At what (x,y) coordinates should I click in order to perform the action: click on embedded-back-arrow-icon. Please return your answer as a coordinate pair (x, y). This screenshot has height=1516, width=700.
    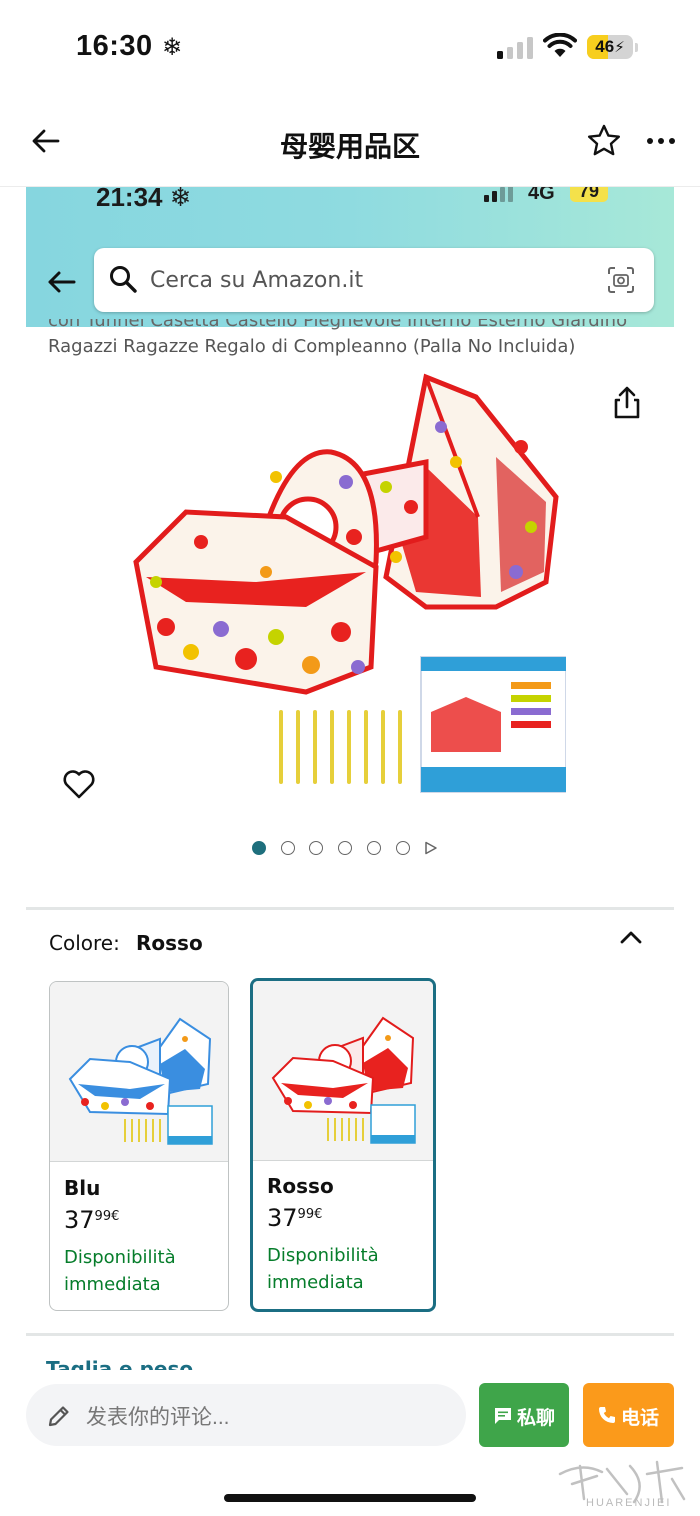
    Looking at the image, I should click on (61, 282).